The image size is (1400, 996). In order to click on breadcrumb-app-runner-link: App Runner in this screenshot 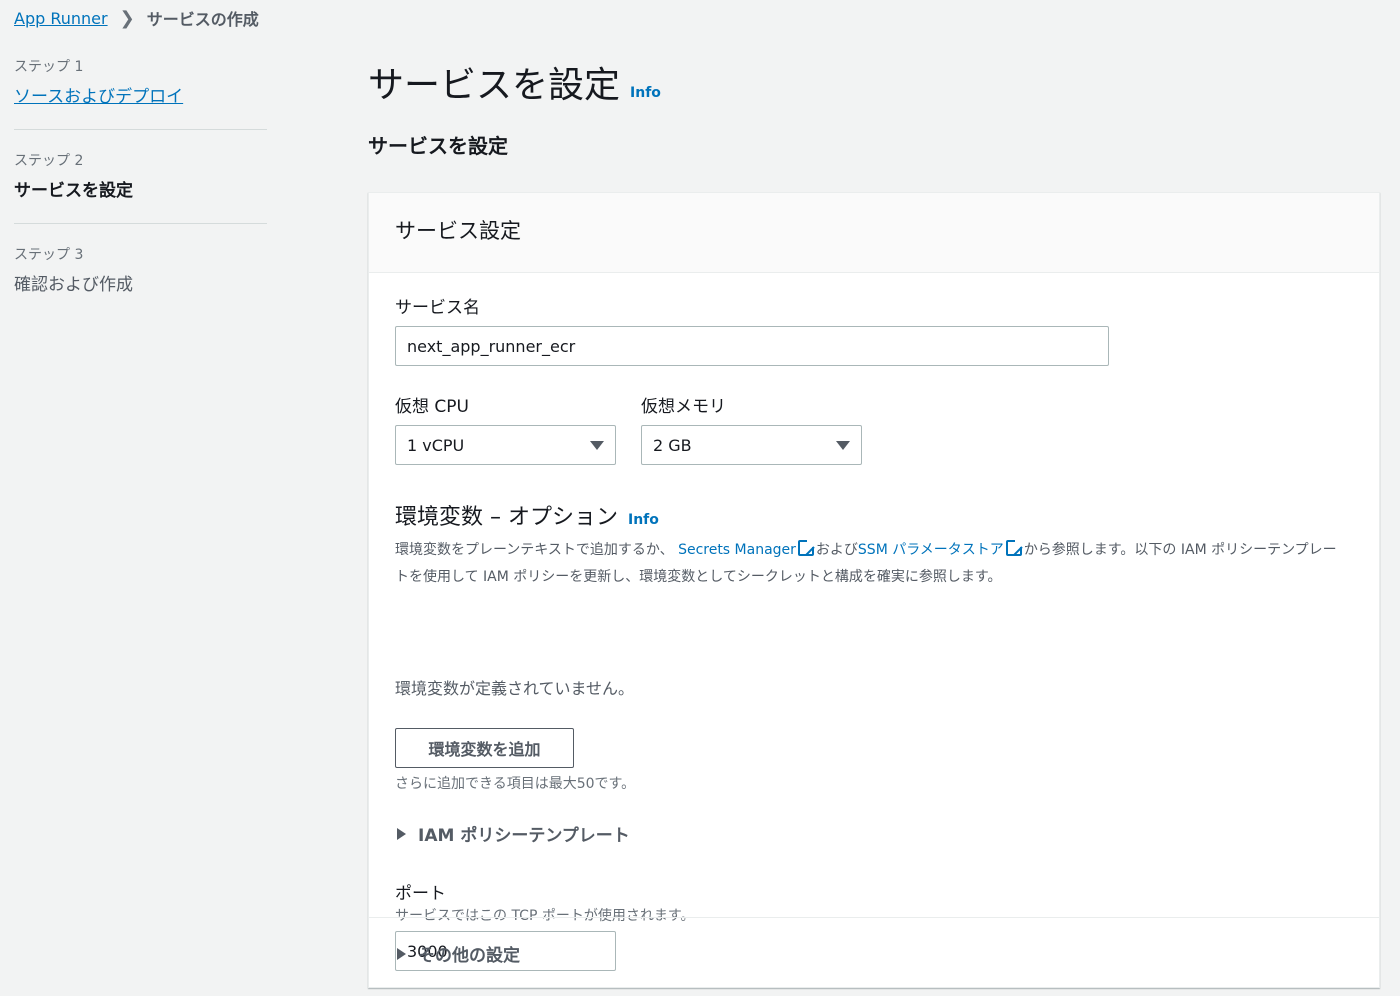, I will do `click(61, 18)`.